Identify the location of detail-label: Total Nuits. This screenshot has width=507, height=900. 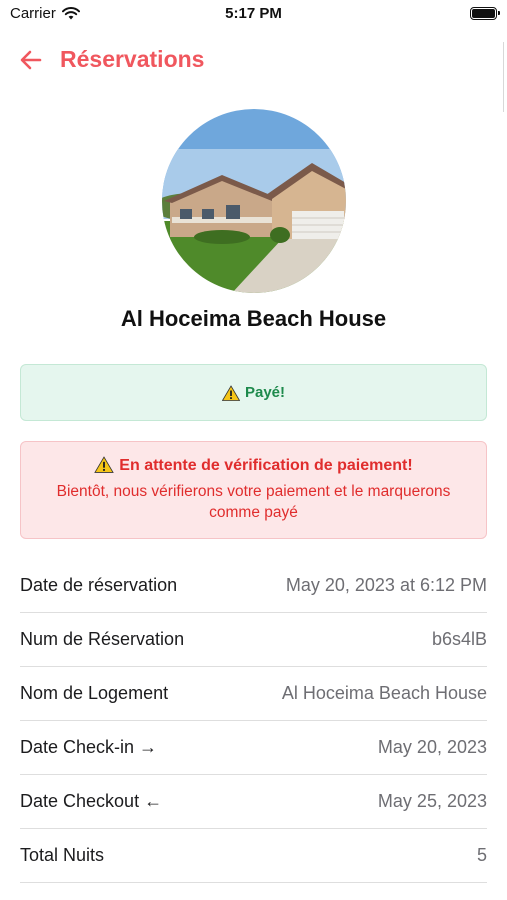
(62, 855).